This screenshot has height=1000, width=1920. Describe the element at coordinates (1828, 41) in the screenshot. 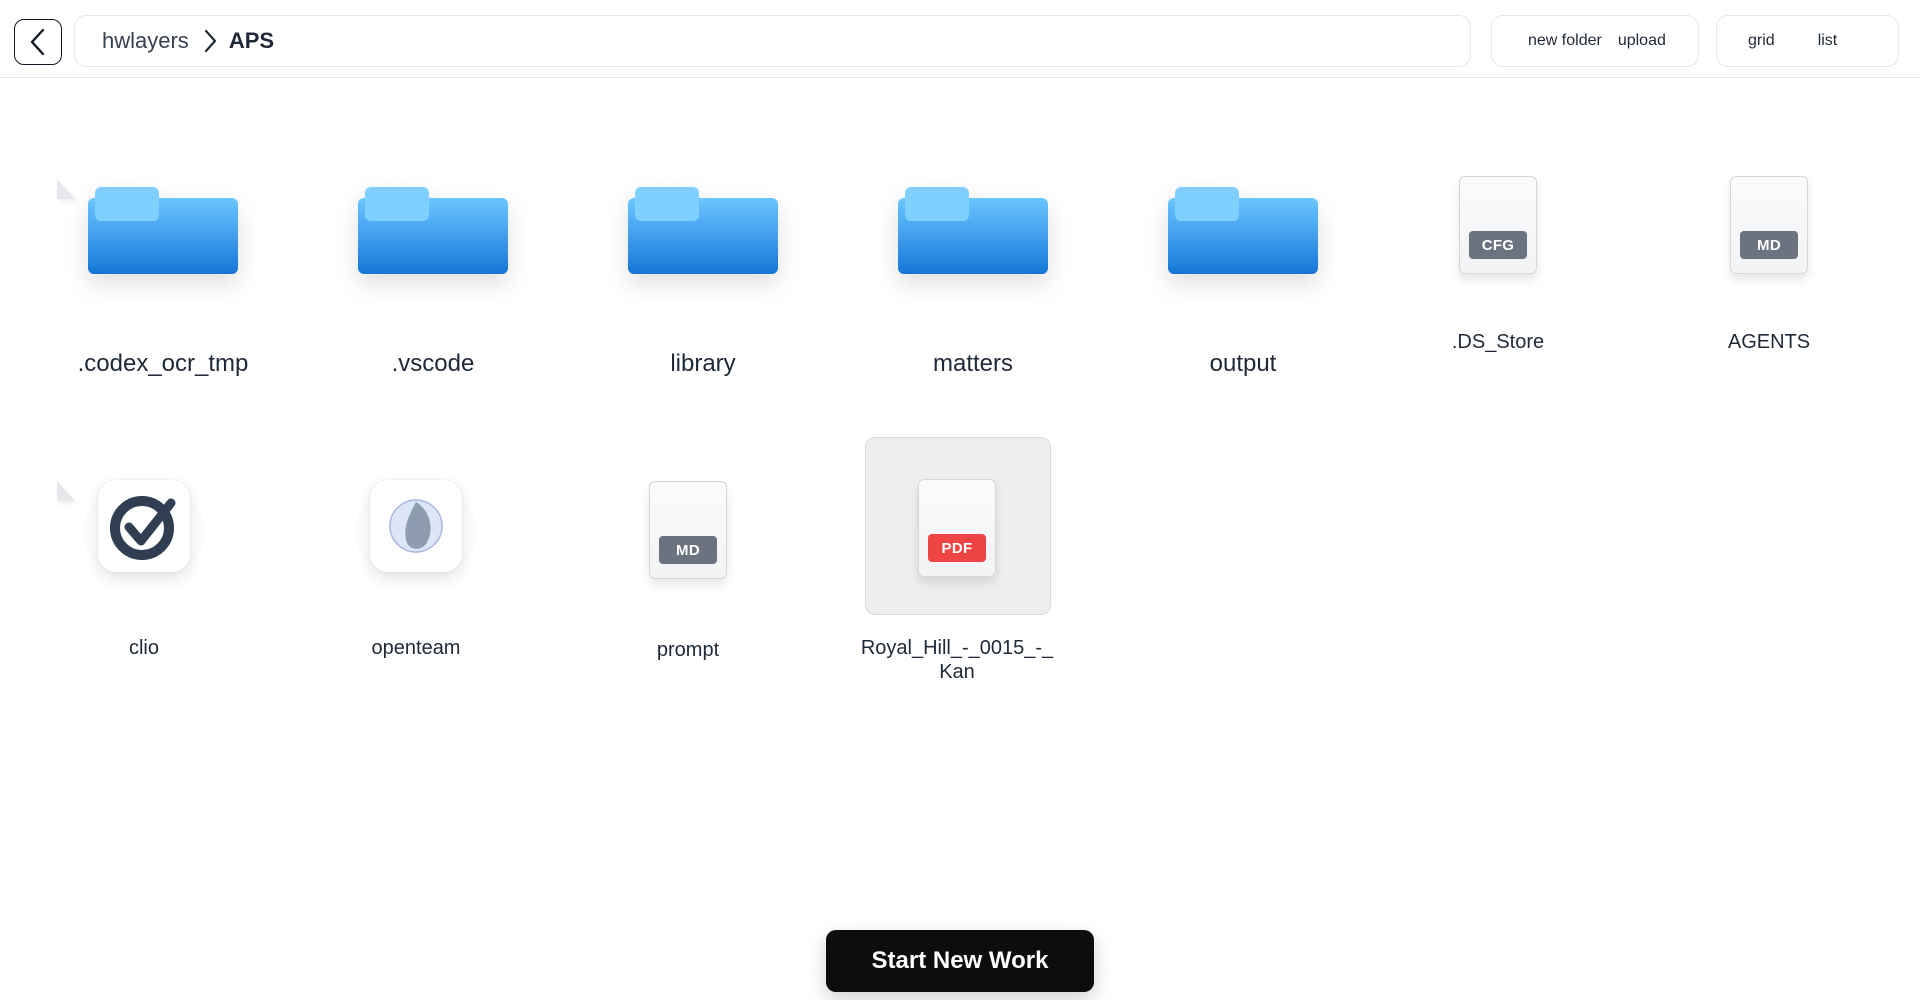

I see `list-view-button: list` at that location.